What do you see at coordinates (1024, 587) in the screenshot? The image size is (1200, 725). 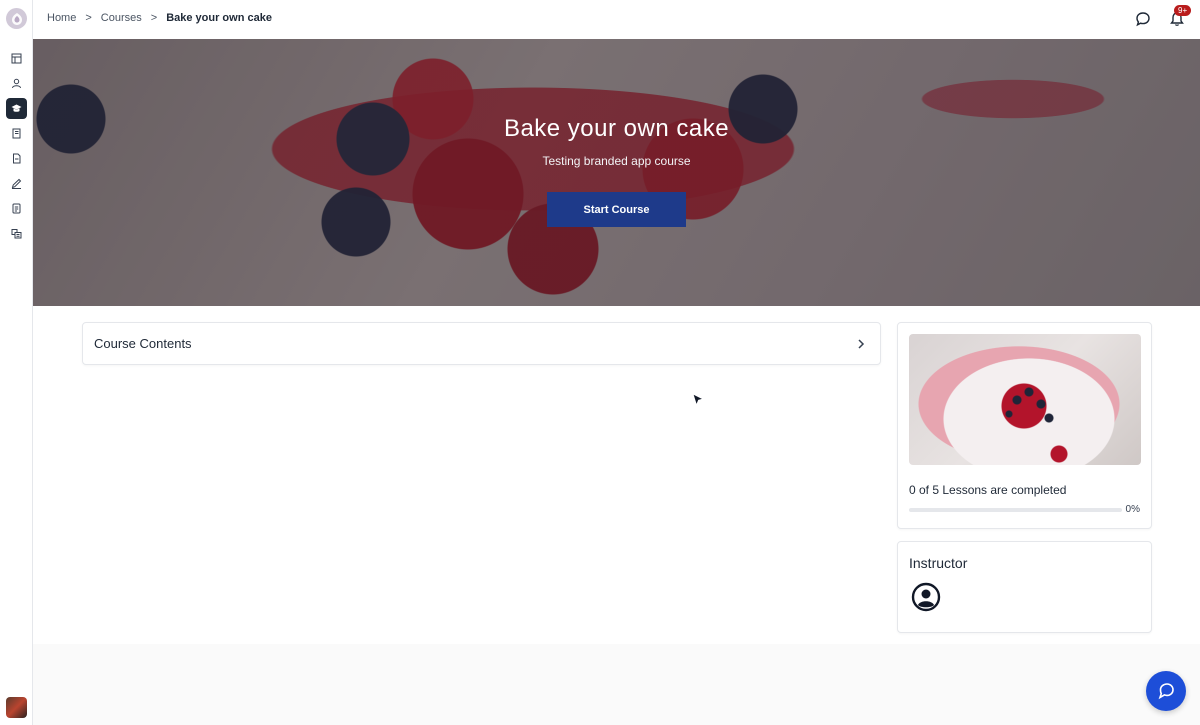 I see `instructor-card: Instructor` at bounding box center [1024, 587].